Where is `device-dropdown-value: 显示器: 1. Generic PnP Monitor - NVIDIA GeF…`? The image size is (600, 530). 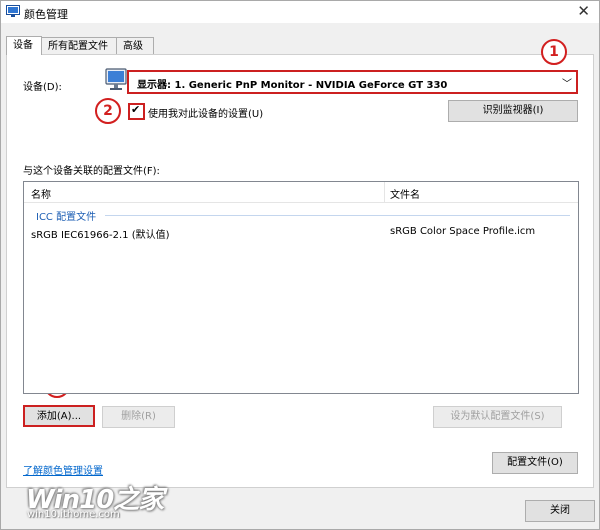
device-dropdown-value: 显示器: 1. Generic PnP Monitor - NVIDIA GeF… is located at coordinates (292, 85).